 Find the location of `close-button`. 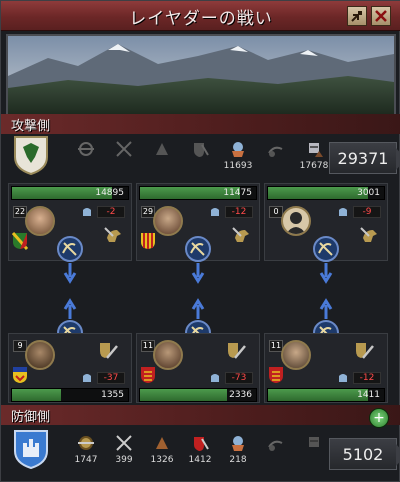

close-button is located at coordinates (381, 16).